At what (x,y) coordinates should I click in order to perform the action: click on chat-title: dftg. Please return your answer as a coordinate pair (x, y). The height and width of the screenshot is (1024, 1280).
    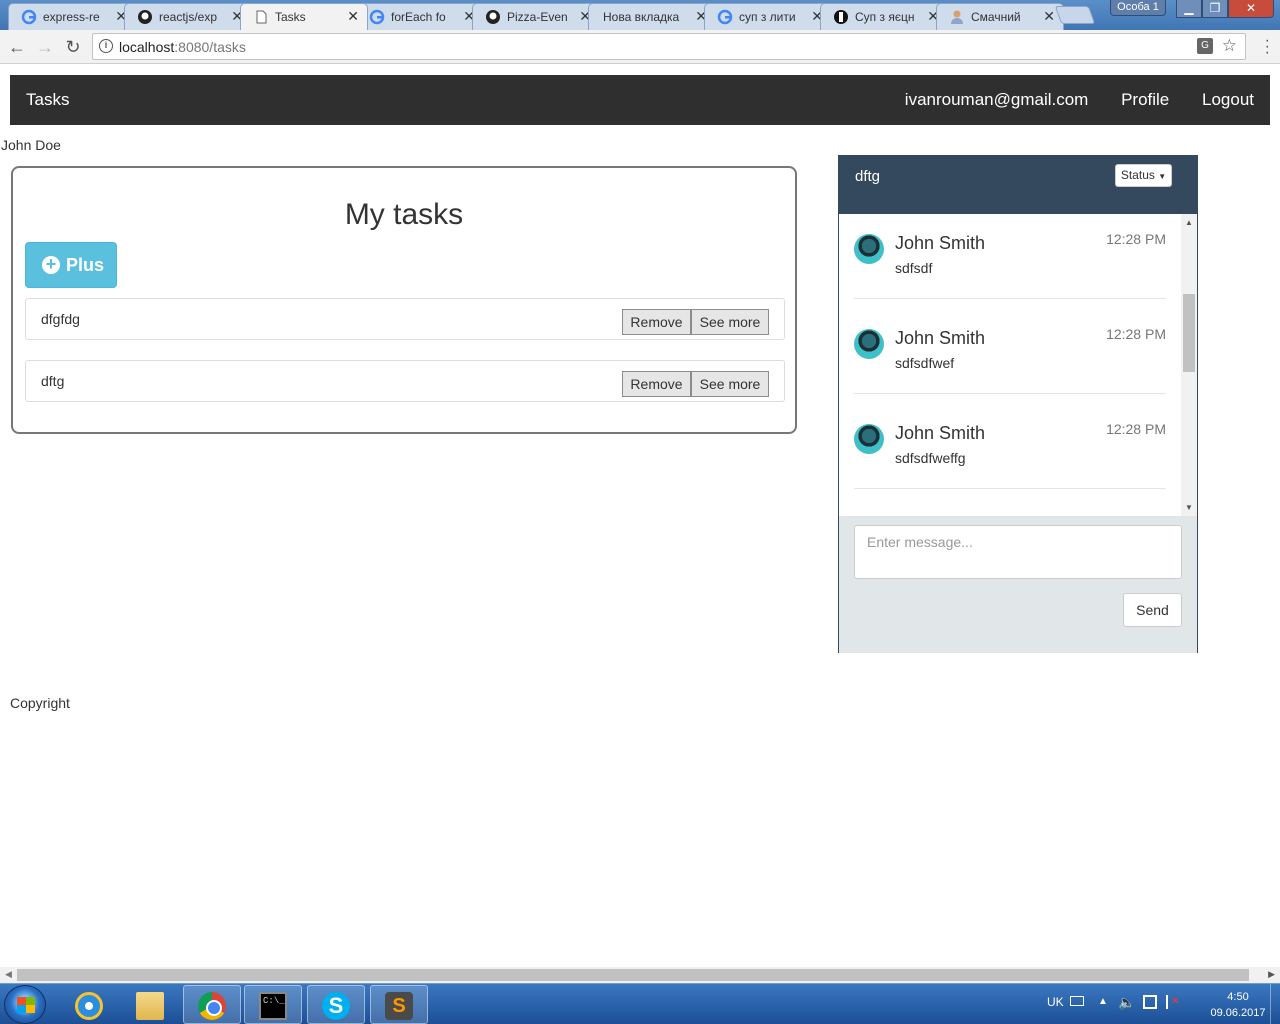
    Looking at the image, I should click on (868, 176).